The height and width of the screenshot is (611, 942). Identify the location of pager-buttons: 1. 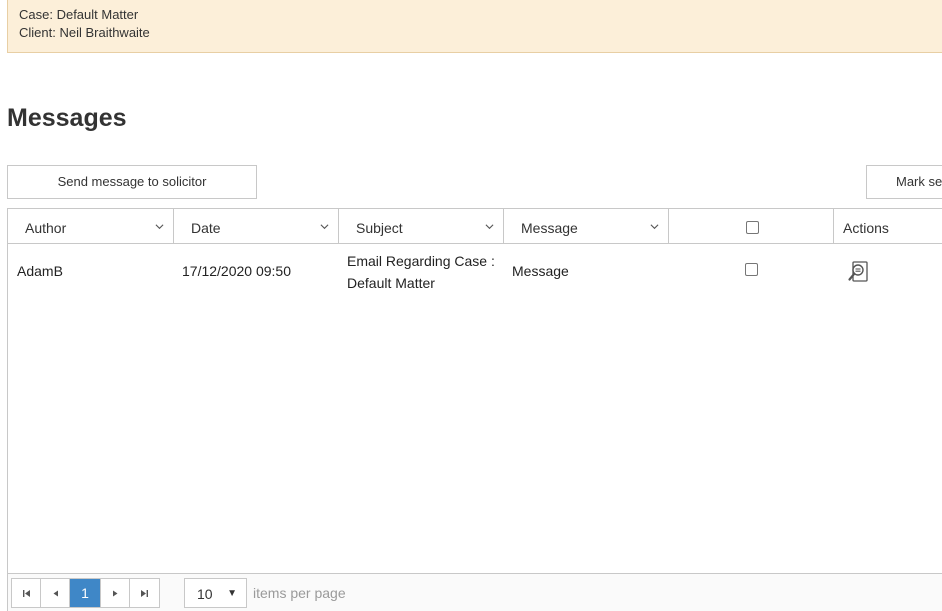
(85, 593).